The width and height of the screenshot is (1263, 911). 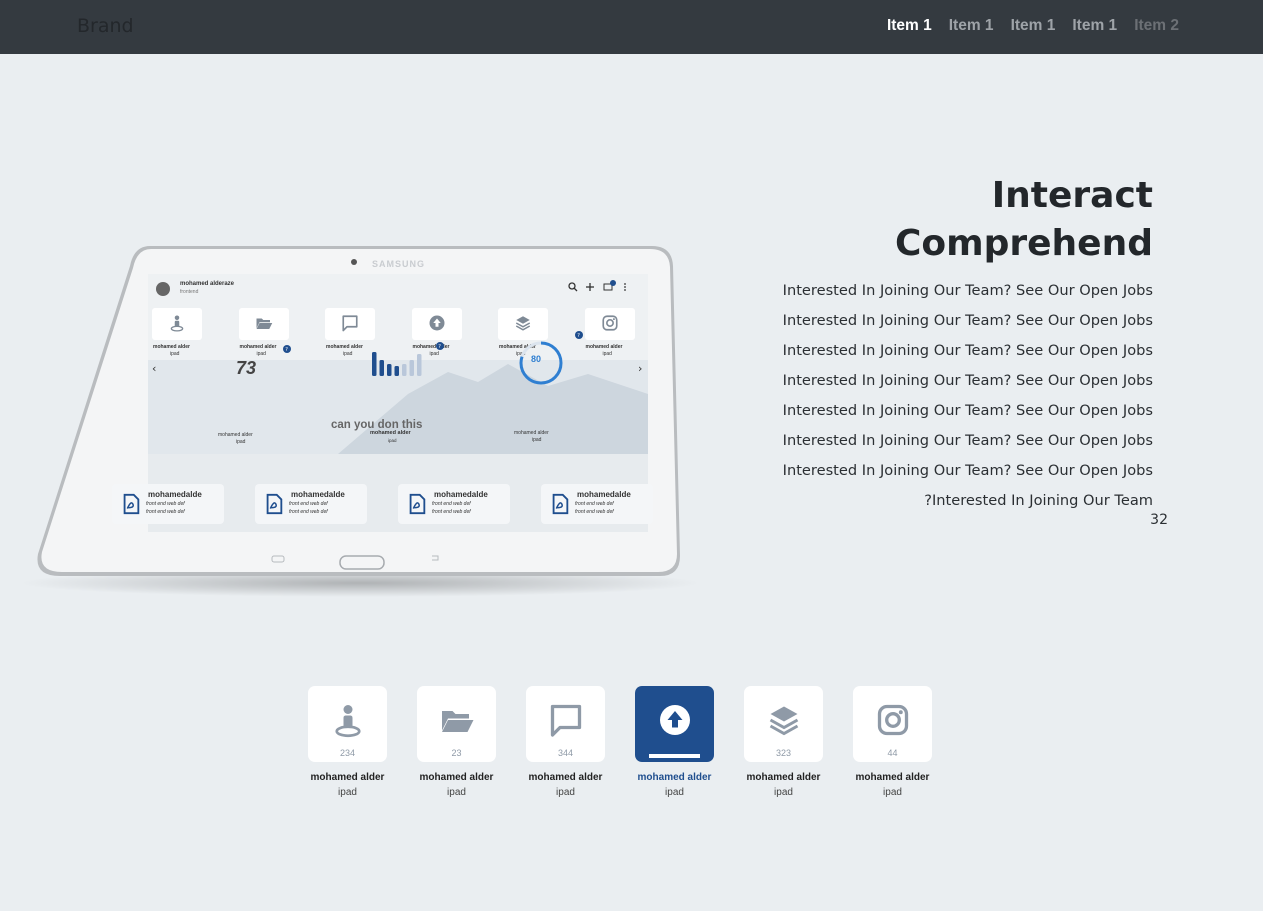 I want to click on nav-menu: Item 1 Item 1 Item 1 Item 1 Item 2, so click(x=1033, y=26).